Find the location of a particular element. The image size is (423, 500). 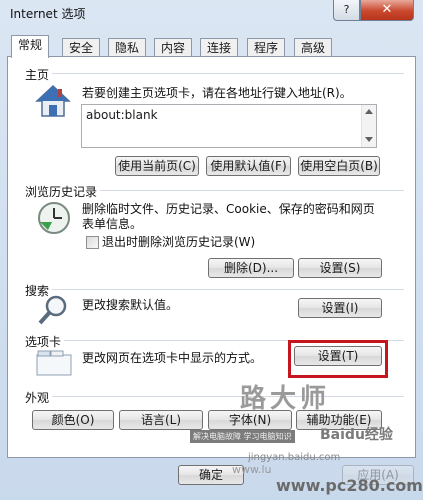

watermark-title: 路大师 is located at coordinates (285, 399).